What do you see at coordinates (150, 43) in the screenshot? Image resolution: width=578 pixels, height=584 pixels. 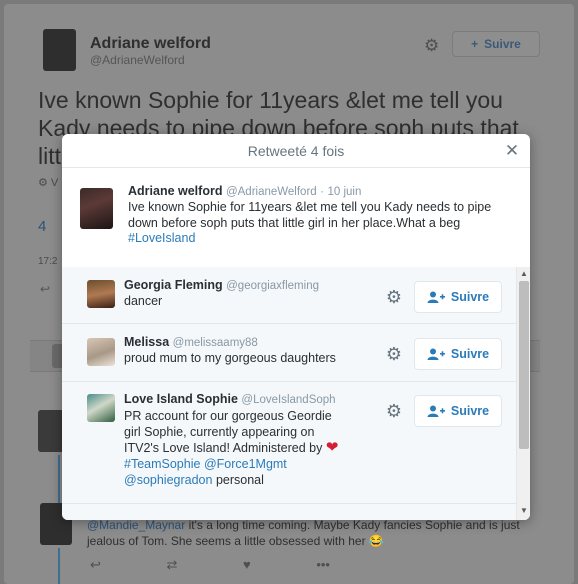 I see `author-name: Adriane welford` at bounding box center [150, 43].